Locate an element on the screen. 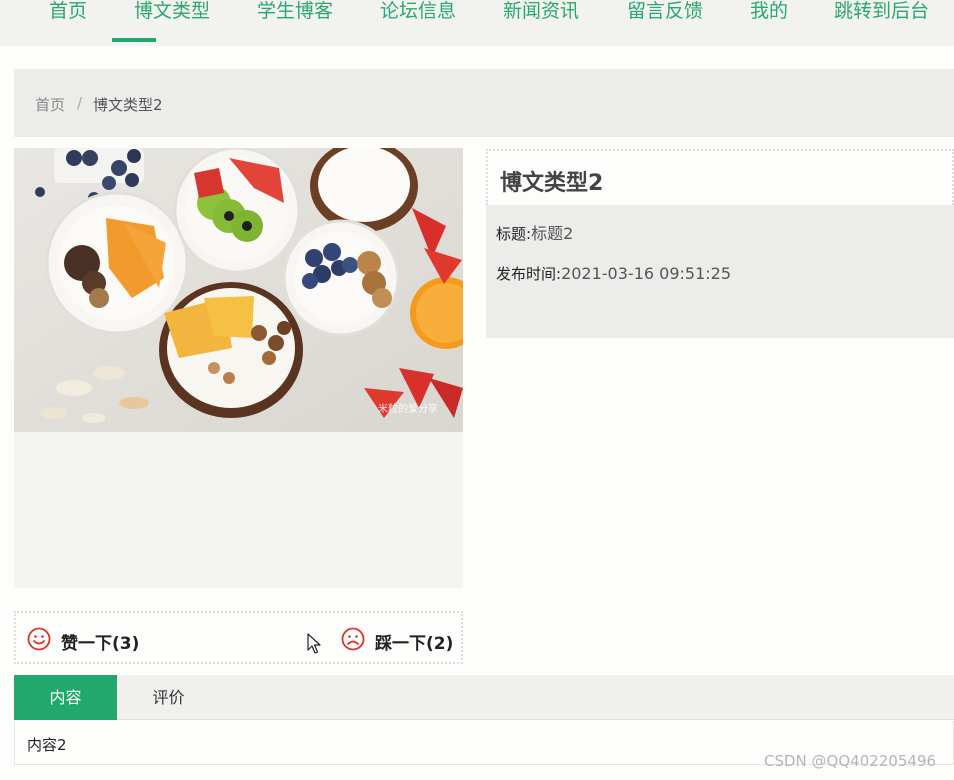  meta-value: 2021-03-16 09:51:25 is located at coordinates (646, 273).